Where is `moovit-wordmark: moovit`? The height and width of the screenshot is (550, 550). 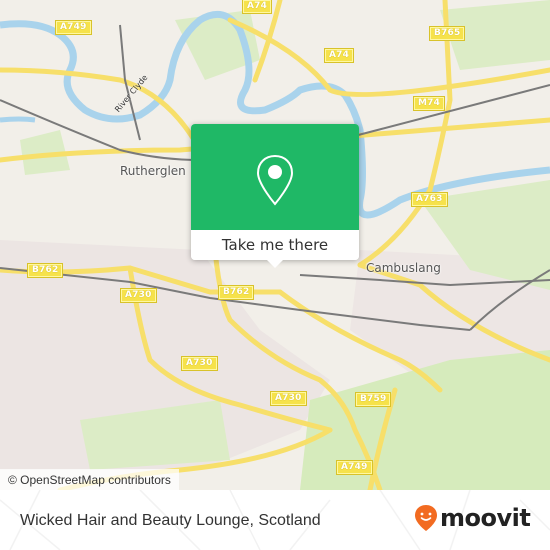
moovit-wordmark: moovit is located at coordinates (485, 518).